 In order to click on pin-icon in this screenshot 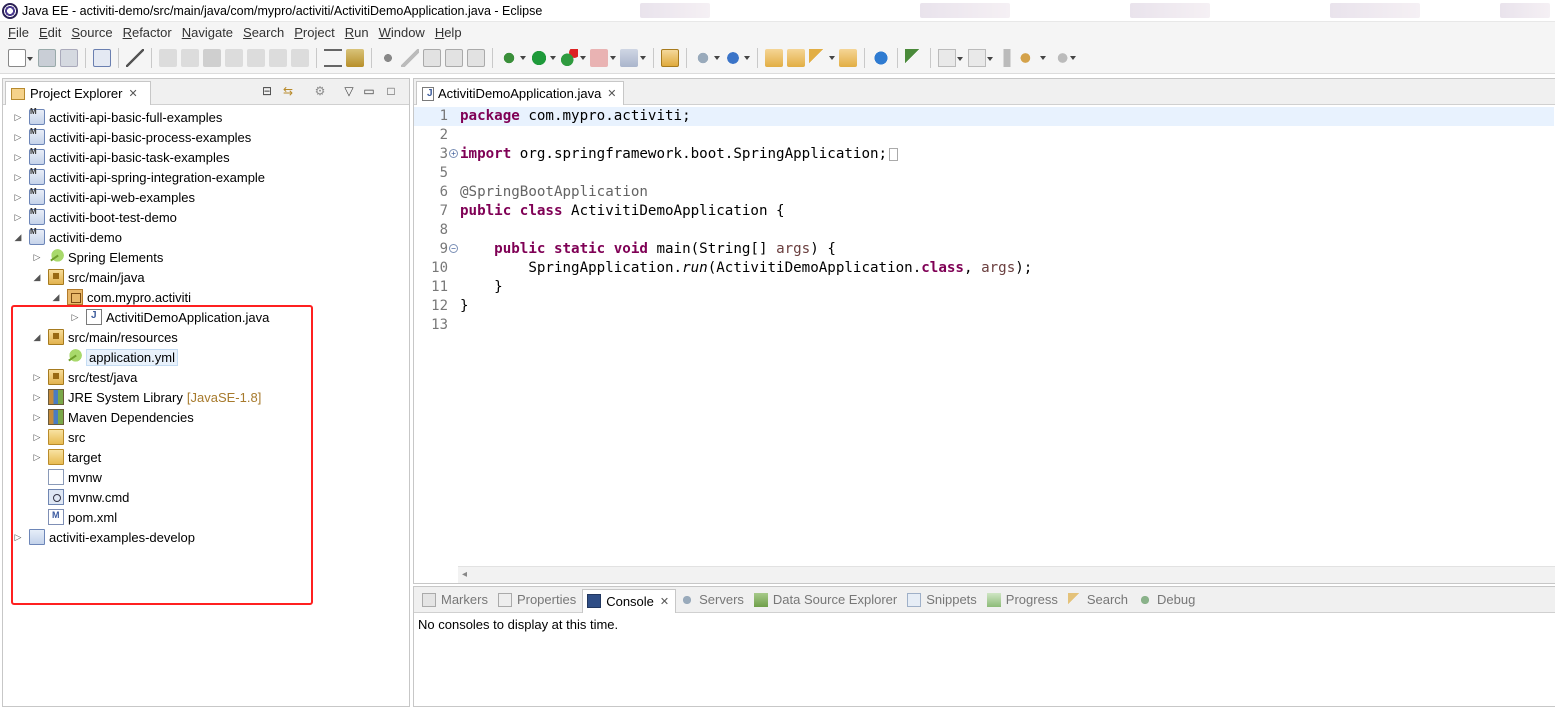, I will do `click(388, 57)`.